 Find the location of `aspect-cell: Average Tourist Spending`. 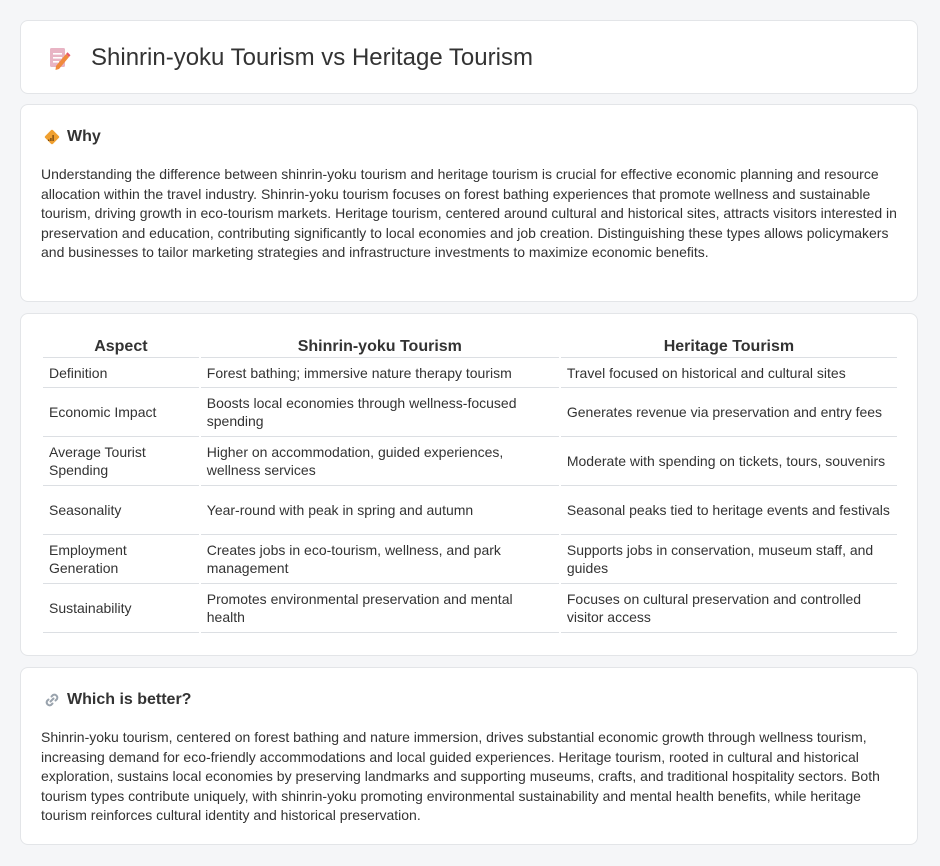

aspect-cell: Average Tourist Spending is located at coordinates (121, 461).